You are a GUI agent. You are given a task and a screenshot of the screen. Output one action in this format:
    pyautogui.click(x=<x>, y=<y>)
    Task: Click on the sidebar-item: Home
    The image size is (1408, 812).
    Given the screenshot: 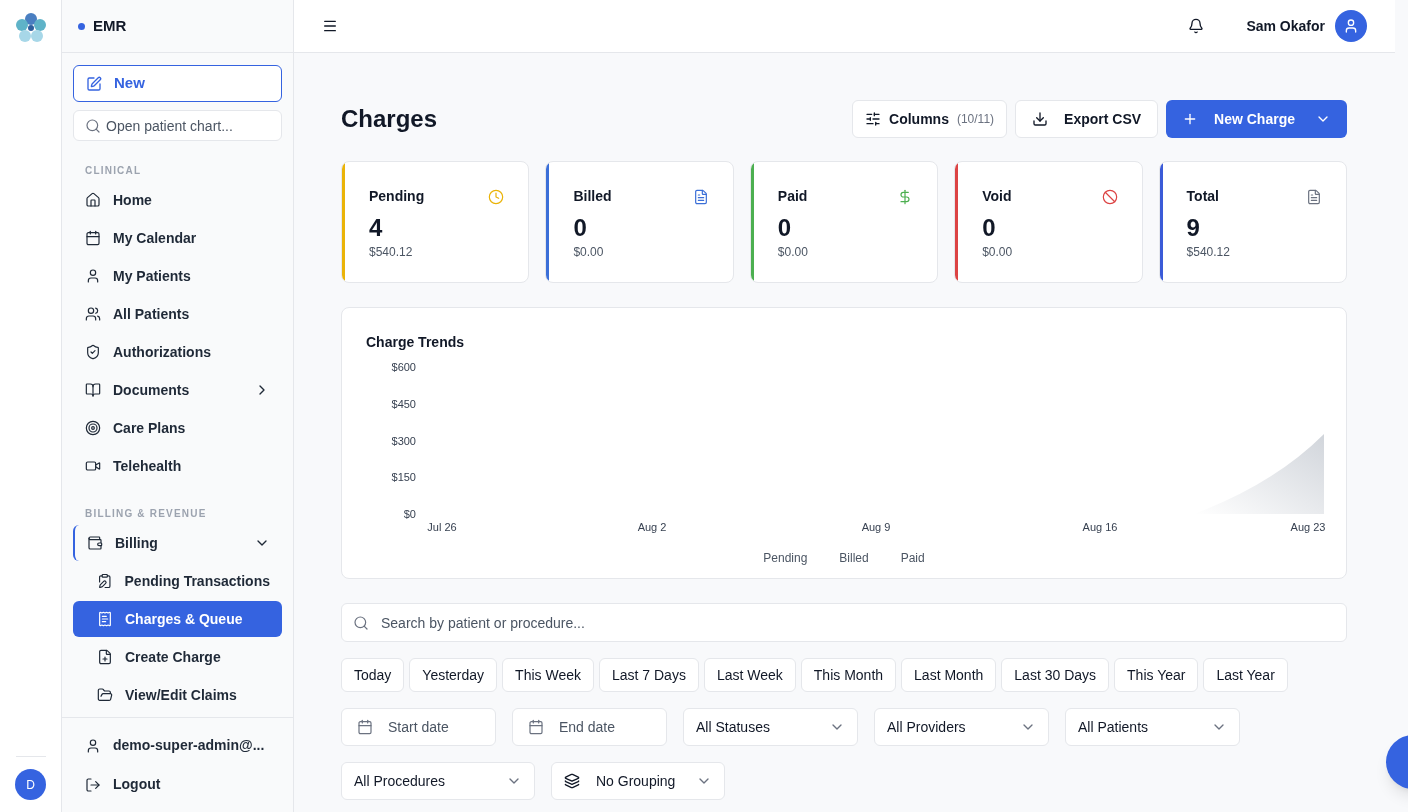 What is the action you would take?
    pyautogui.click(x=177, y=200)
    